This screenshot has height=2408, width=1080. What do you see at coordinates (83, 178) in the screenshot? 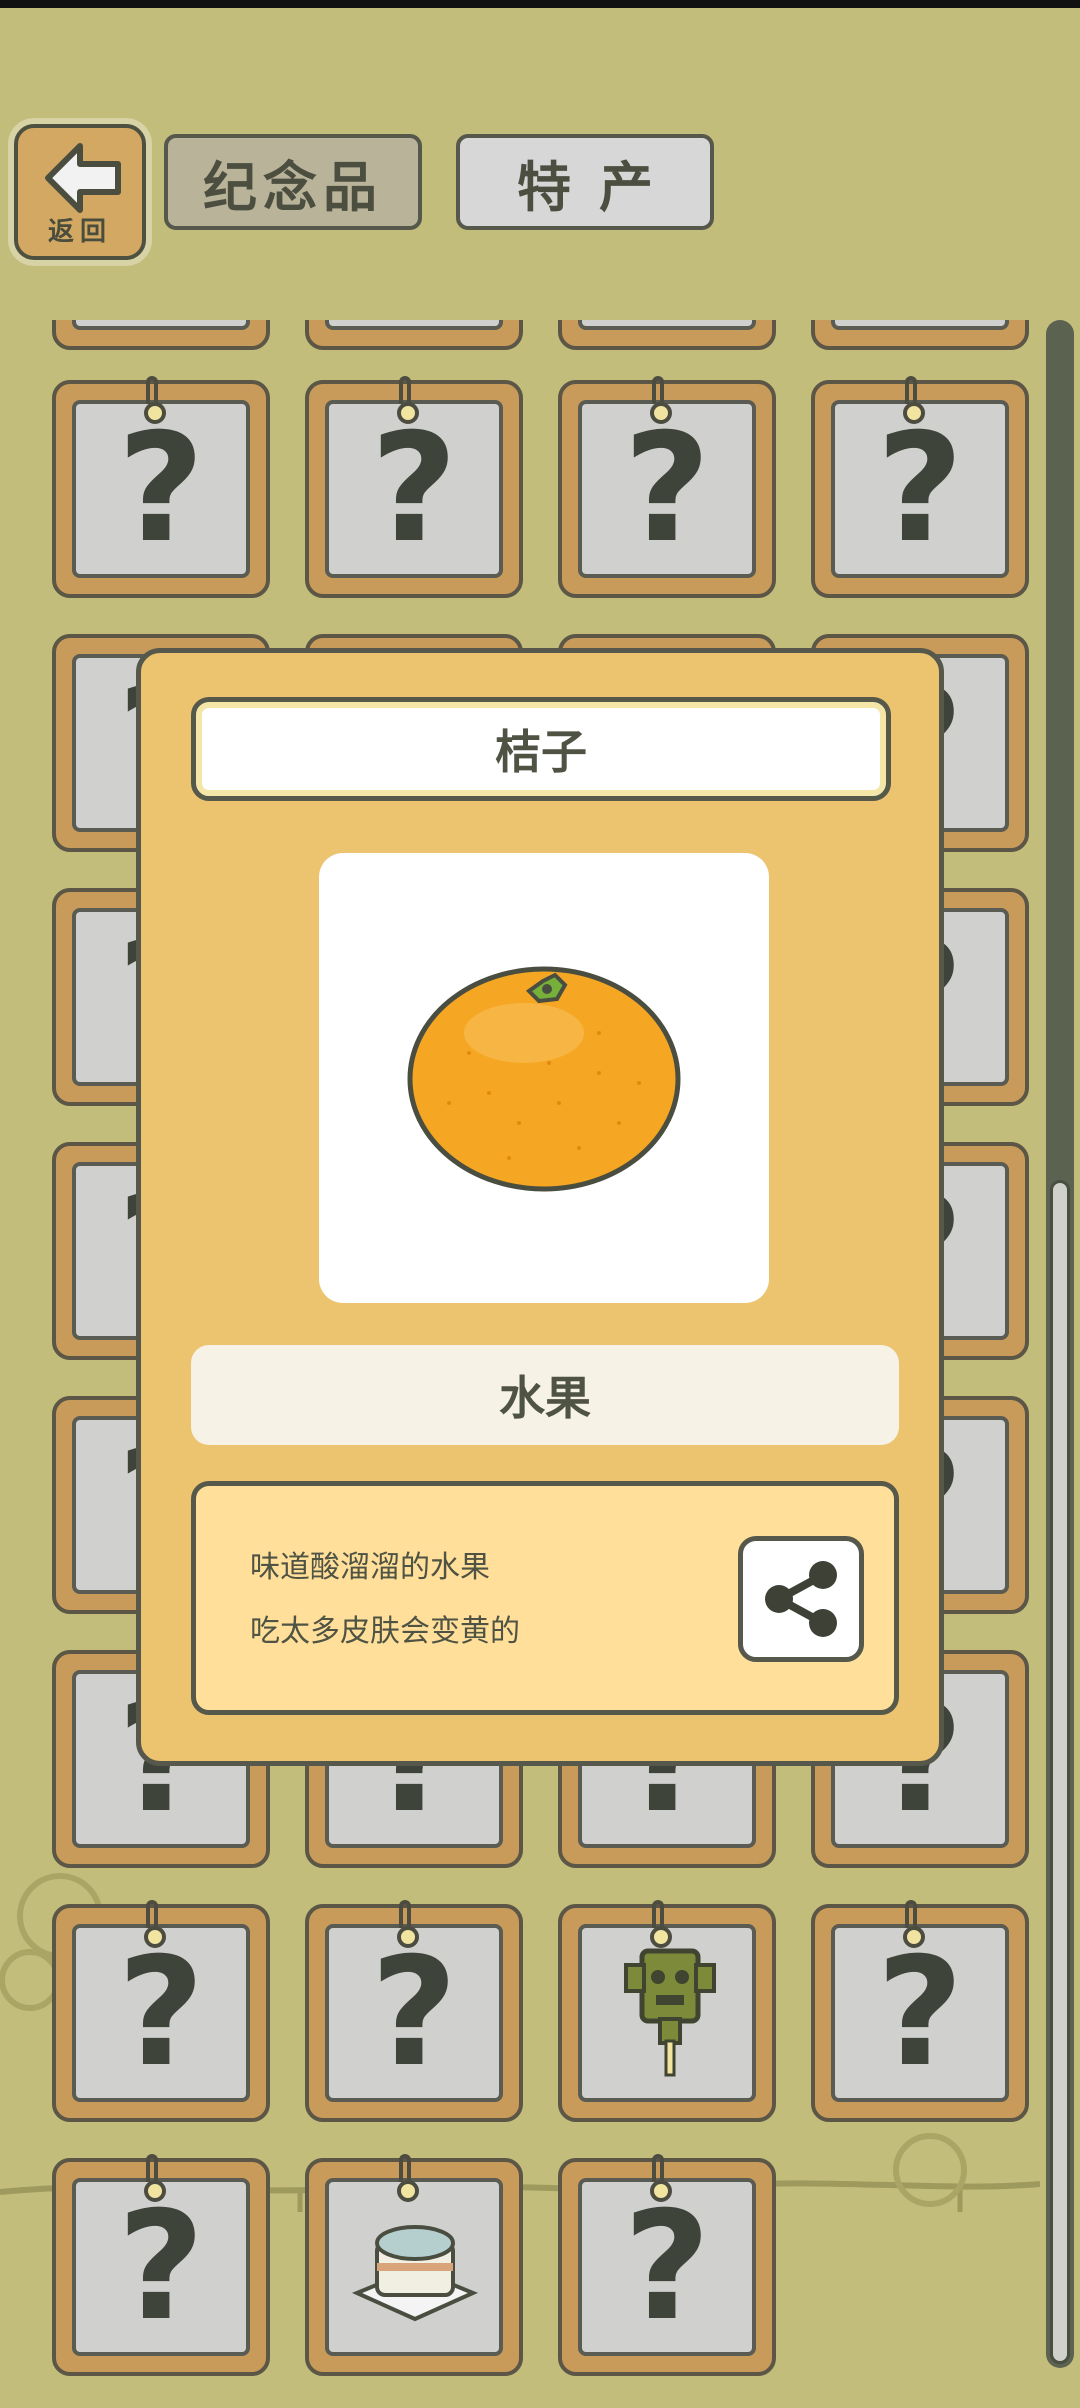
I see `back-arrow-icon` at bounding box center [83, 178].